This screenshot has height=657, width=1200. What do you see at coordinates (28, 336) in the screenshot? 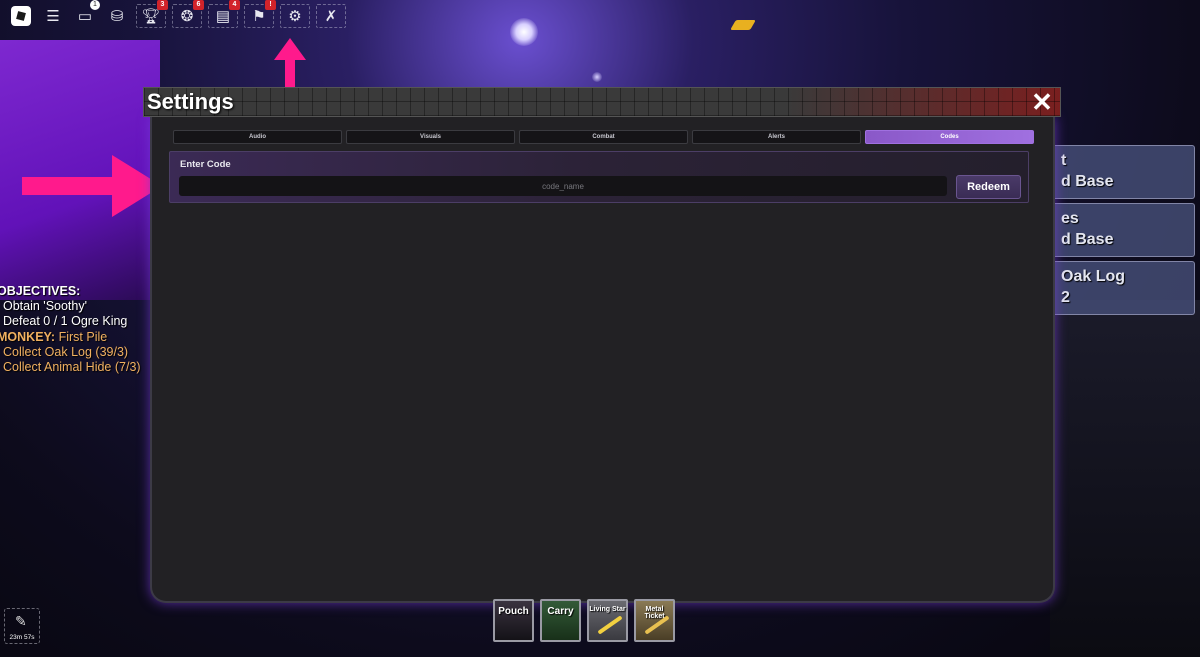
I see `monkey-label: MONKEY:` at bounding box center [28, 336].